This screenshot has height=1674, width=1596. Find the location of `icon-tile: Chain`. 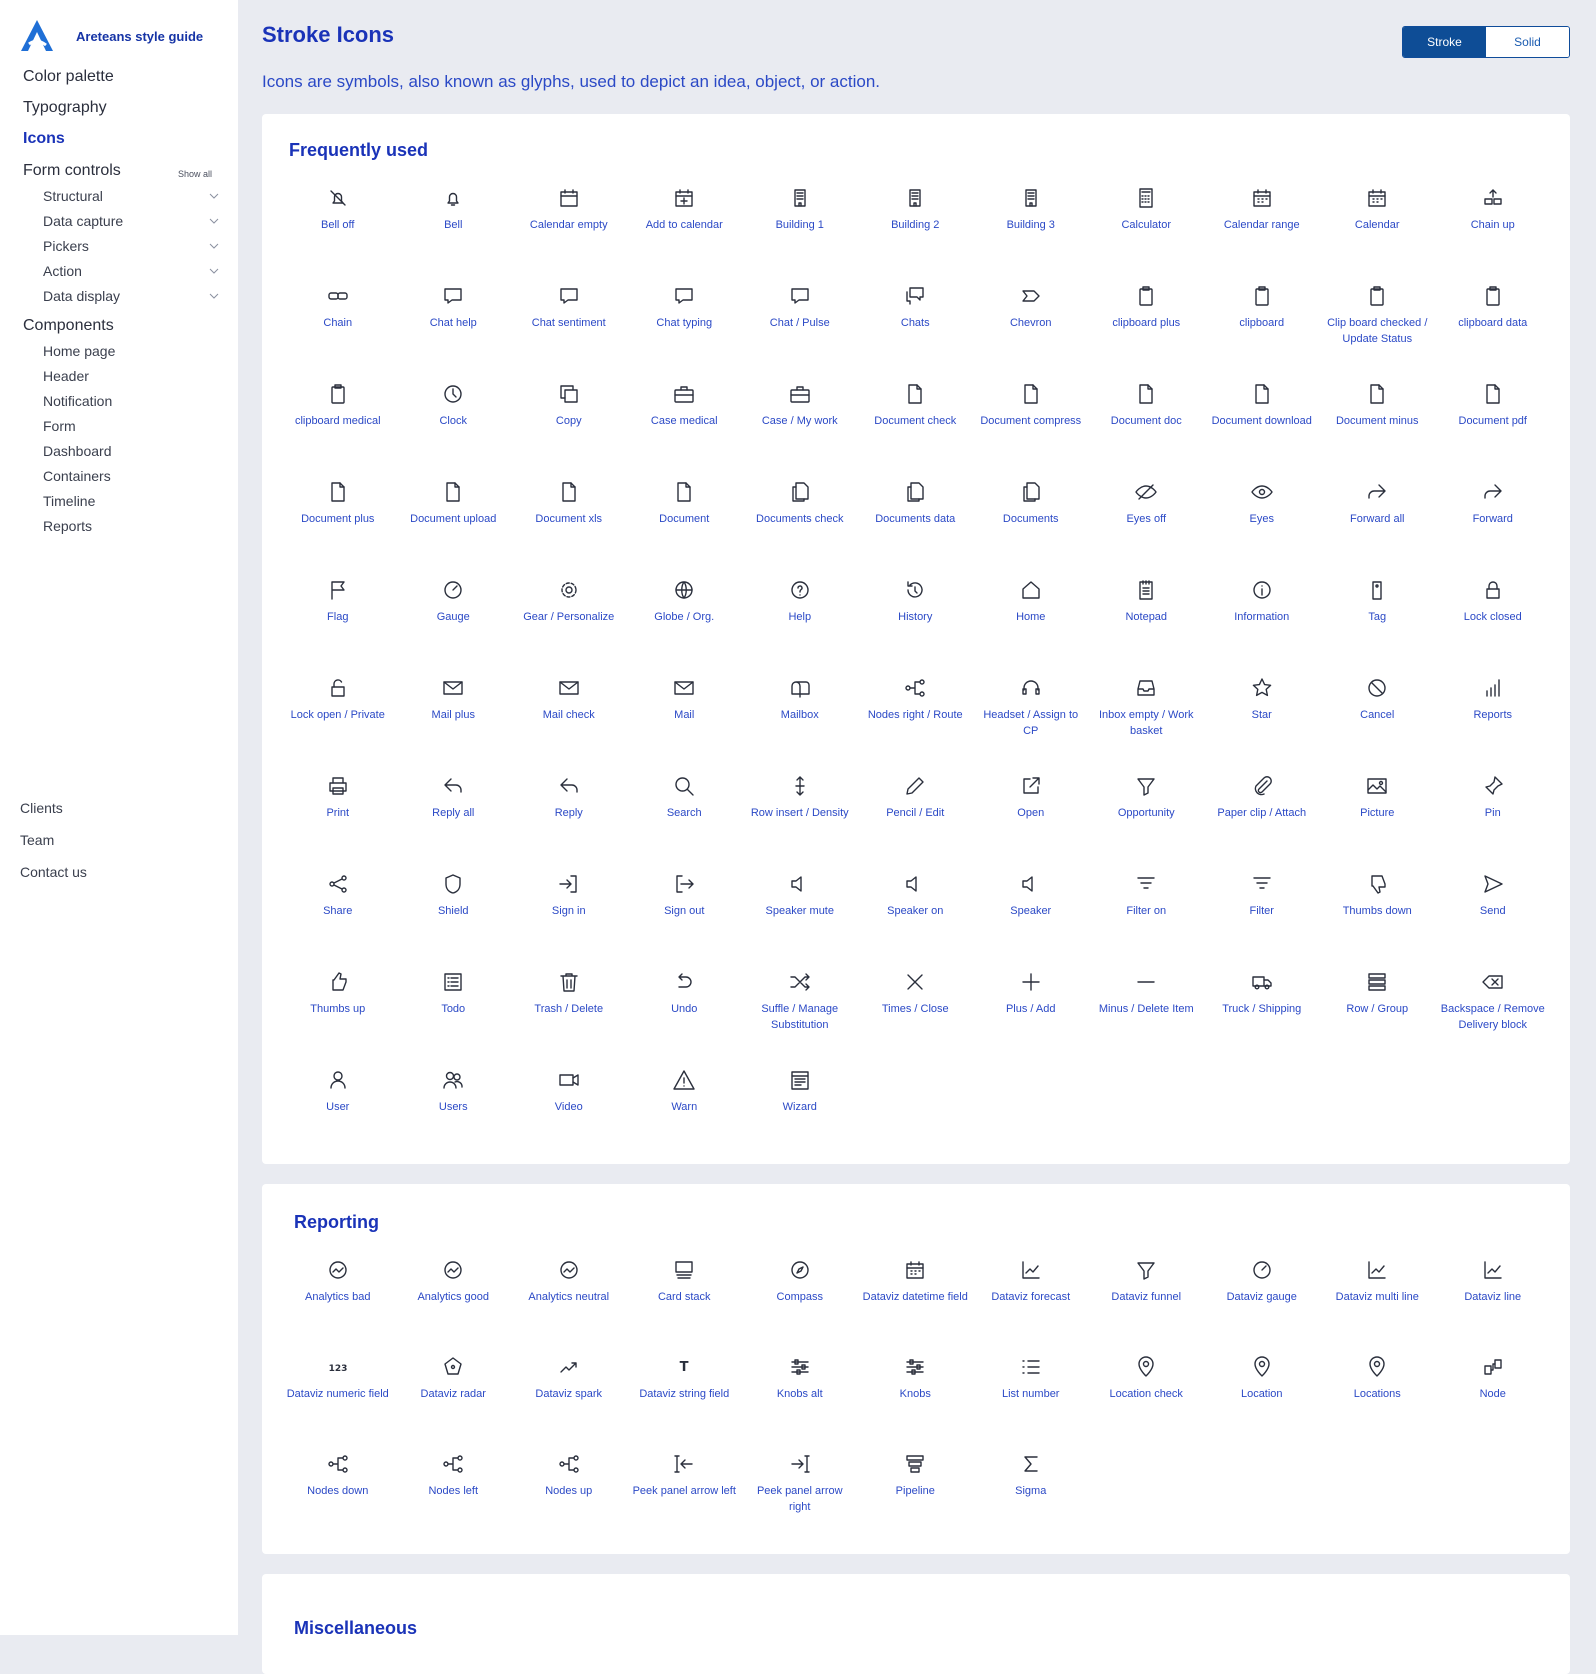

icon-tile: Chain is located at coordinates (338, 327).